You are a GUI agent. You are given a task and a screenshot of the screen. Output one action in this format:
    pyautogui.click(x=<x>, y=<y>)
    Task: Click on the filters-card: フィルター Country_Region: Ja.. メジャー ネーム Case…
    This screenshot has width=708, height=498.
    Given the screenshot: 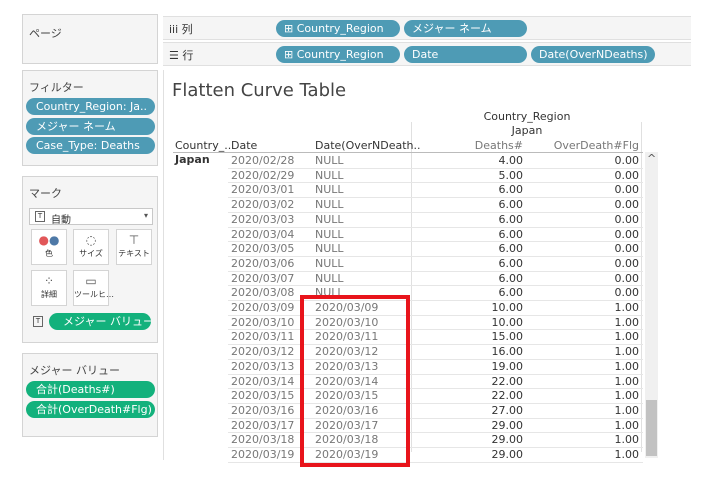 What is the action you would take?
    pyautogui.click(x=90, y=118)
    